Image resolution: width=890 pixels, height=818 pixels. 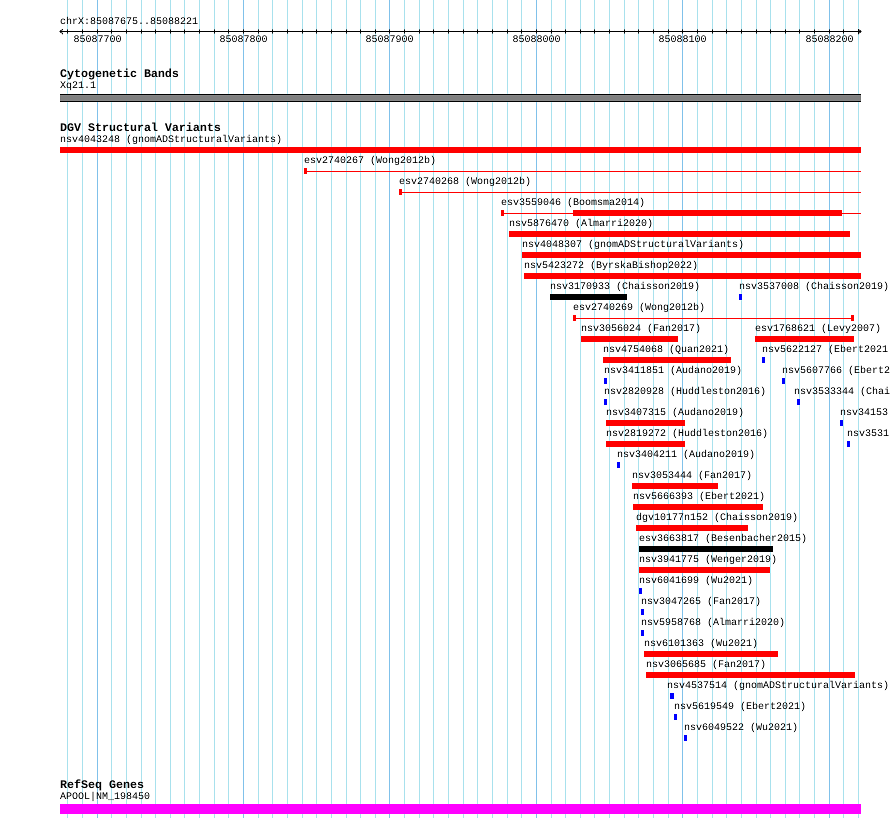 I want to click on variant-label: dgv10177n152 (Chaisson2019), so click(x=717, y=518).